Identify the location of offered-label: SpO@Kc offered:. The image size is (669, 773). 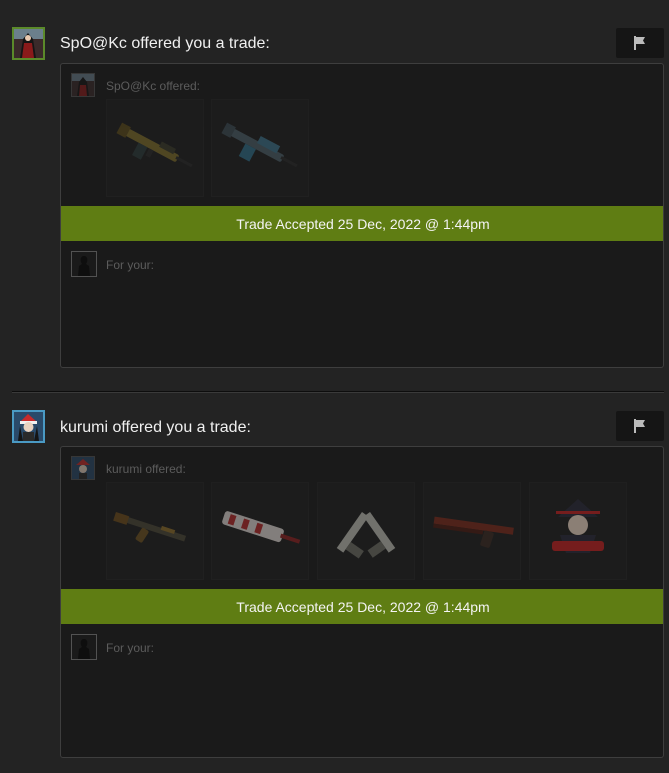
(153, 86).